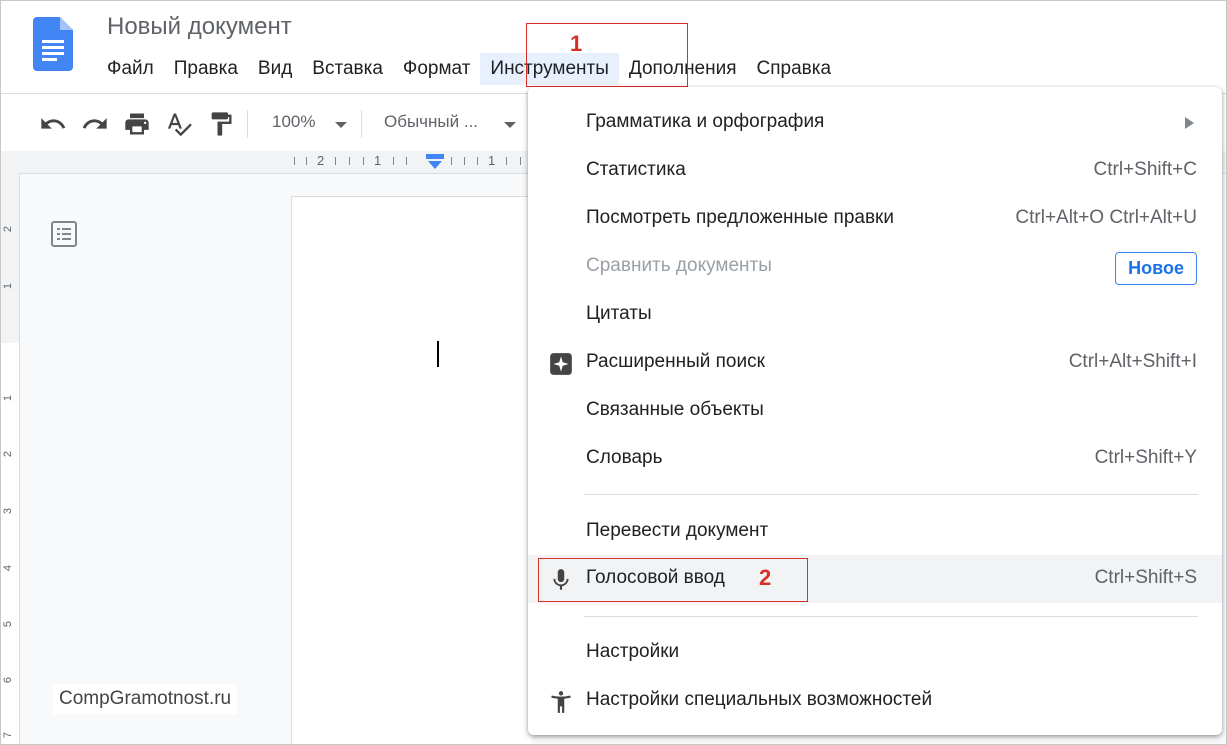 This screenshot has height=745, width=1227. Describe the element at coordinates (179, 124) in the screenshot. I see `spellcheck-icon` at that location.